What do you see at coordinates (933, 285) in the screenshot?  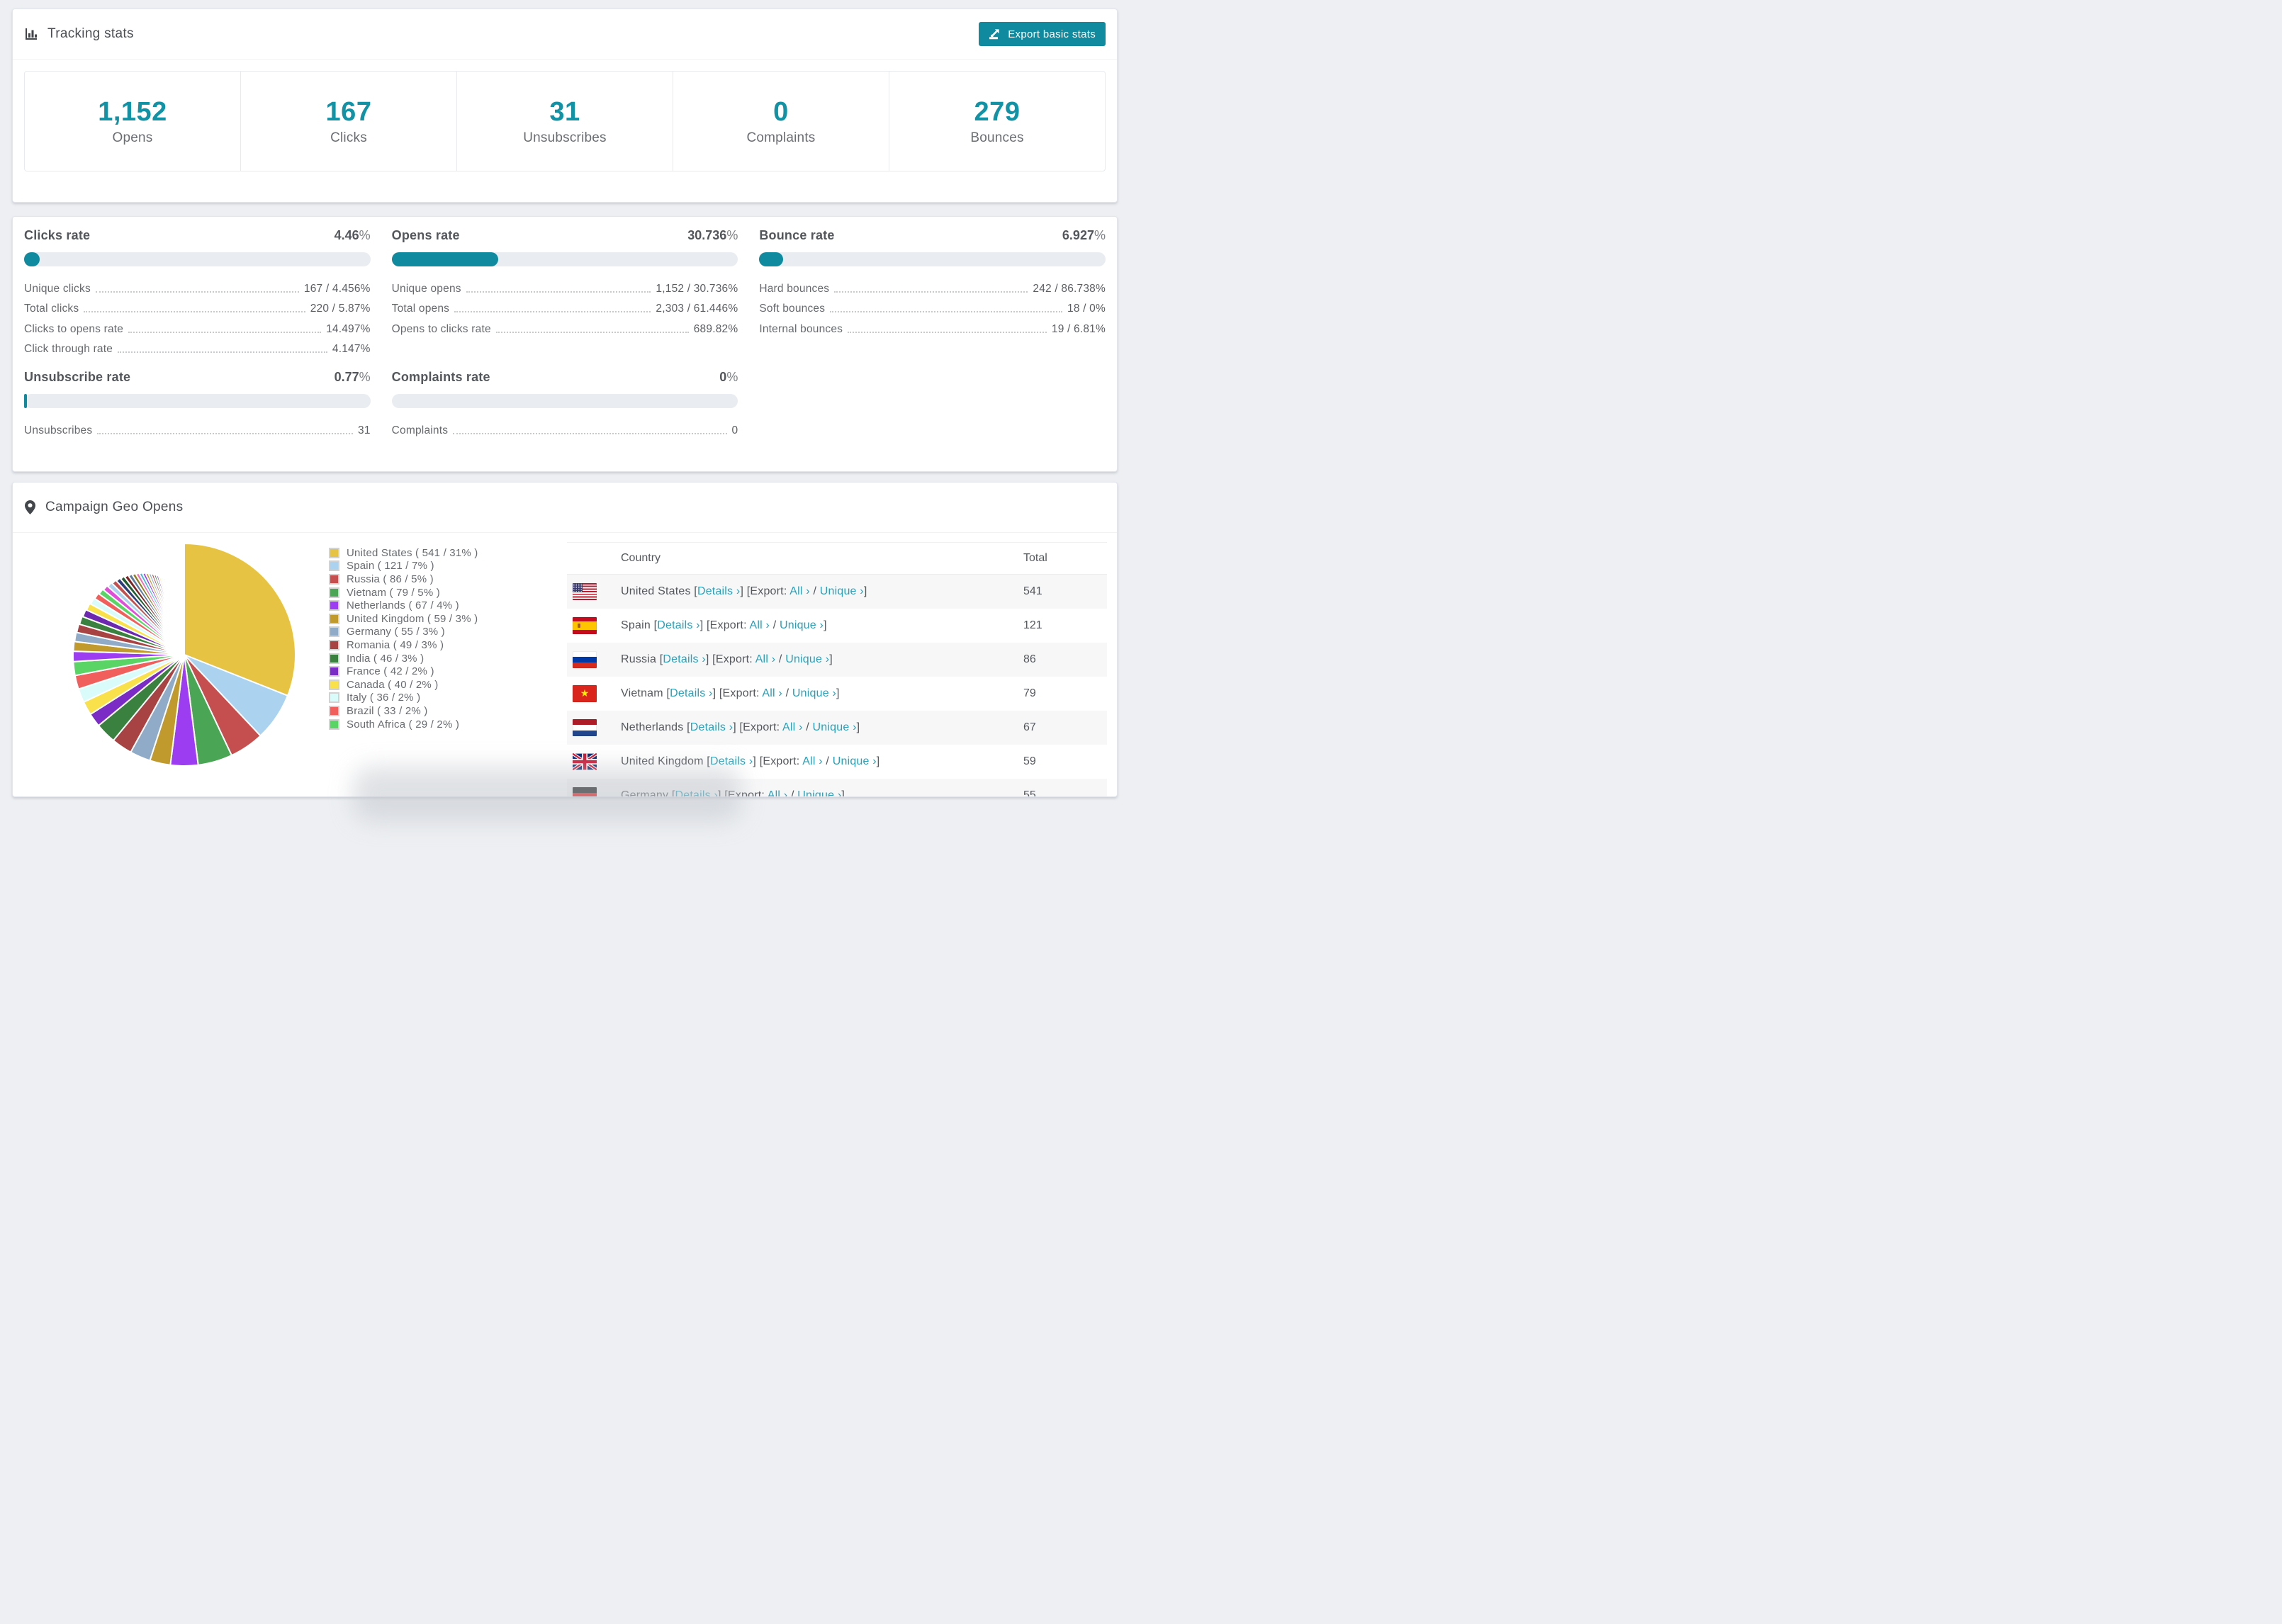 I see `rate-row: Hard bounces 242 / 86.738%` at bounding box center [933, 285].